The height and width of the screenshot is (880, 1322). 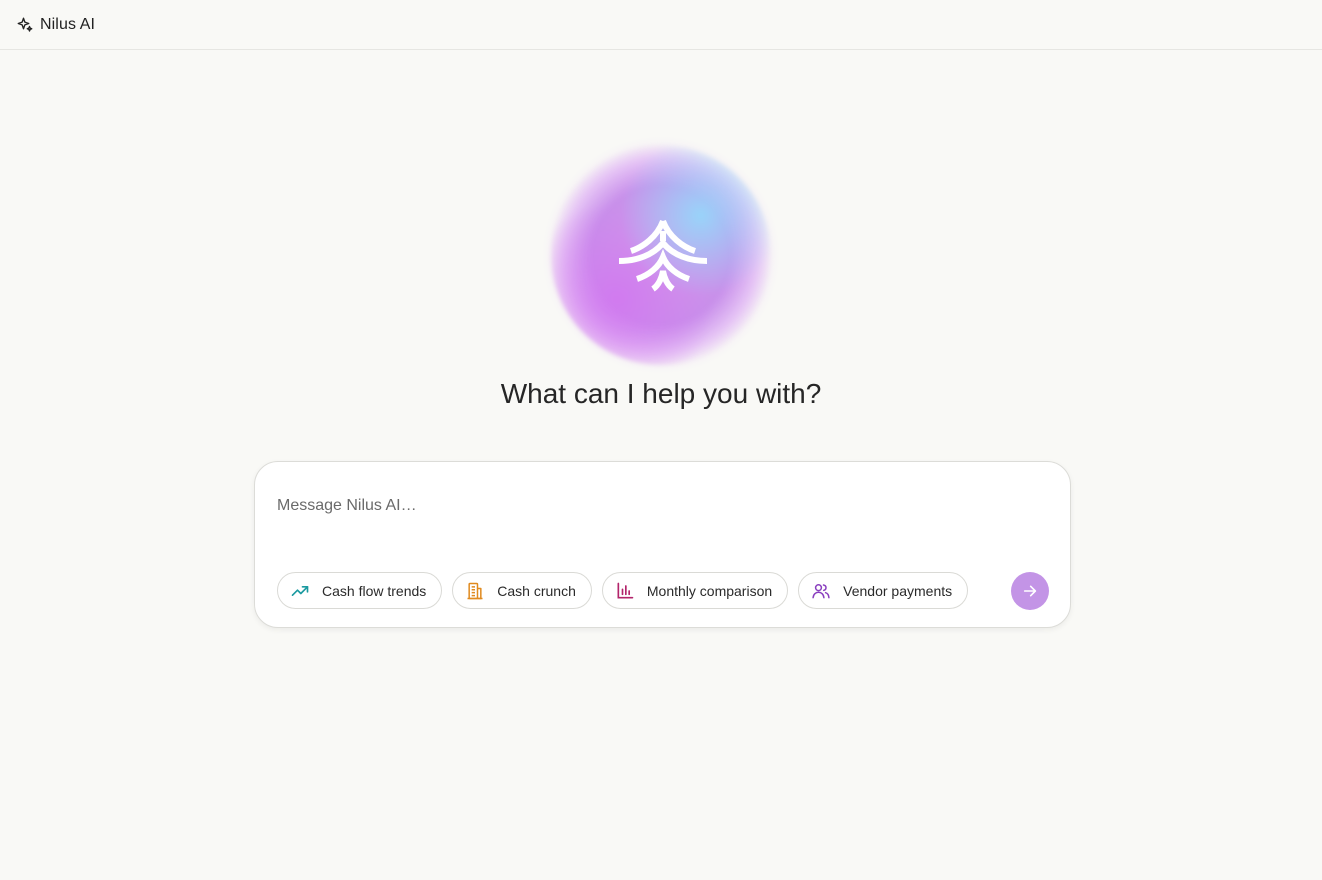 I want to click on chip-label: Cash flow trends, so click(x=374, y=590).